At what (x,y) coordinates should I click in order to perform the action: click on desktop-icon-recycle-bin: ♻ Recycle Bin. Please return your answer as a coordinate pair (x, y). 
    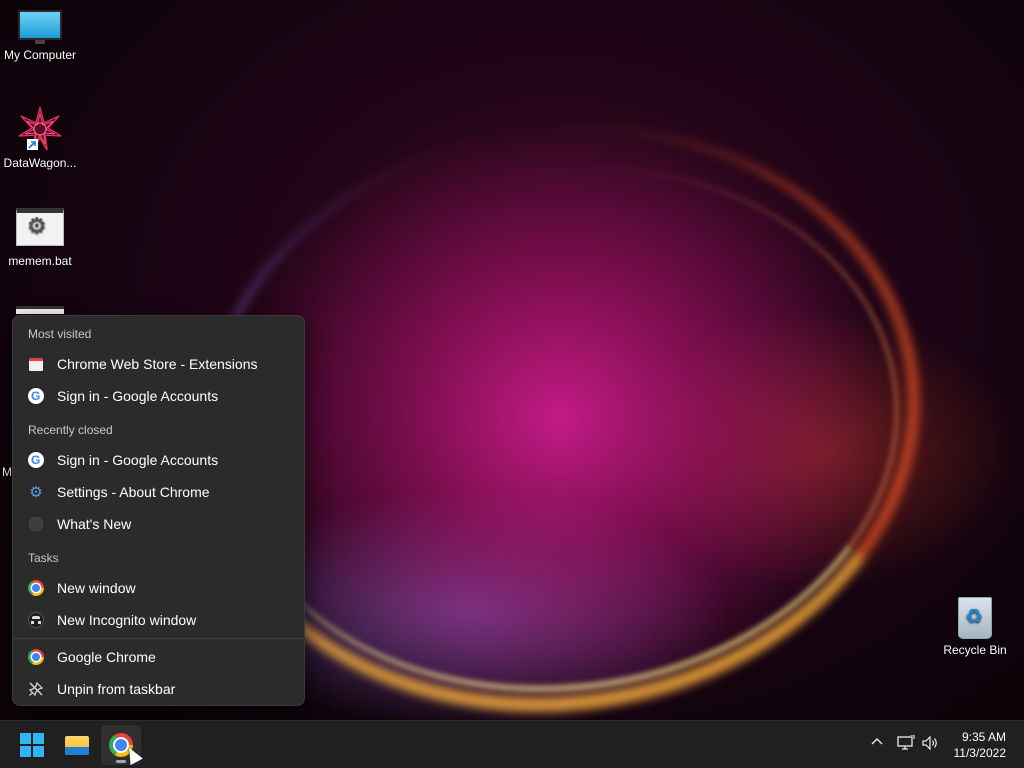
    Looking at the image, I should click on (975, 627).